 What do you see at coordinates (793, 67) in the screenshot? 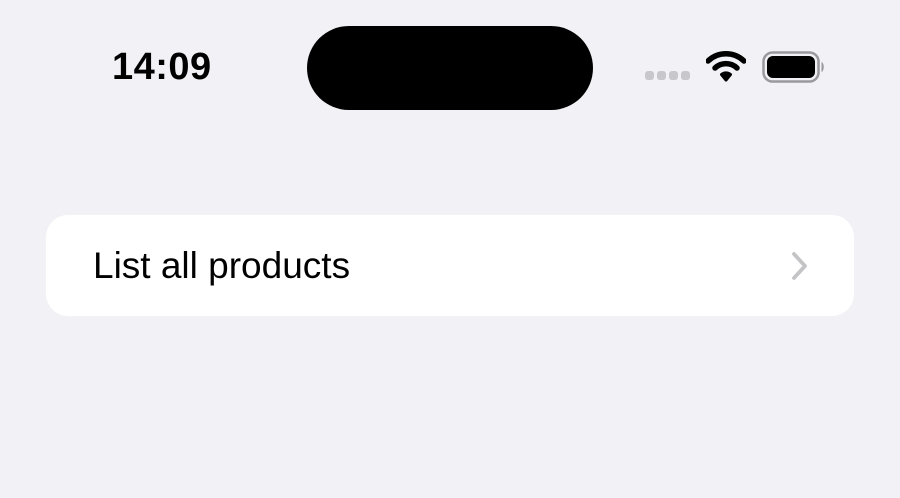
I see `battery-icon` at bounding box center [793, 67].